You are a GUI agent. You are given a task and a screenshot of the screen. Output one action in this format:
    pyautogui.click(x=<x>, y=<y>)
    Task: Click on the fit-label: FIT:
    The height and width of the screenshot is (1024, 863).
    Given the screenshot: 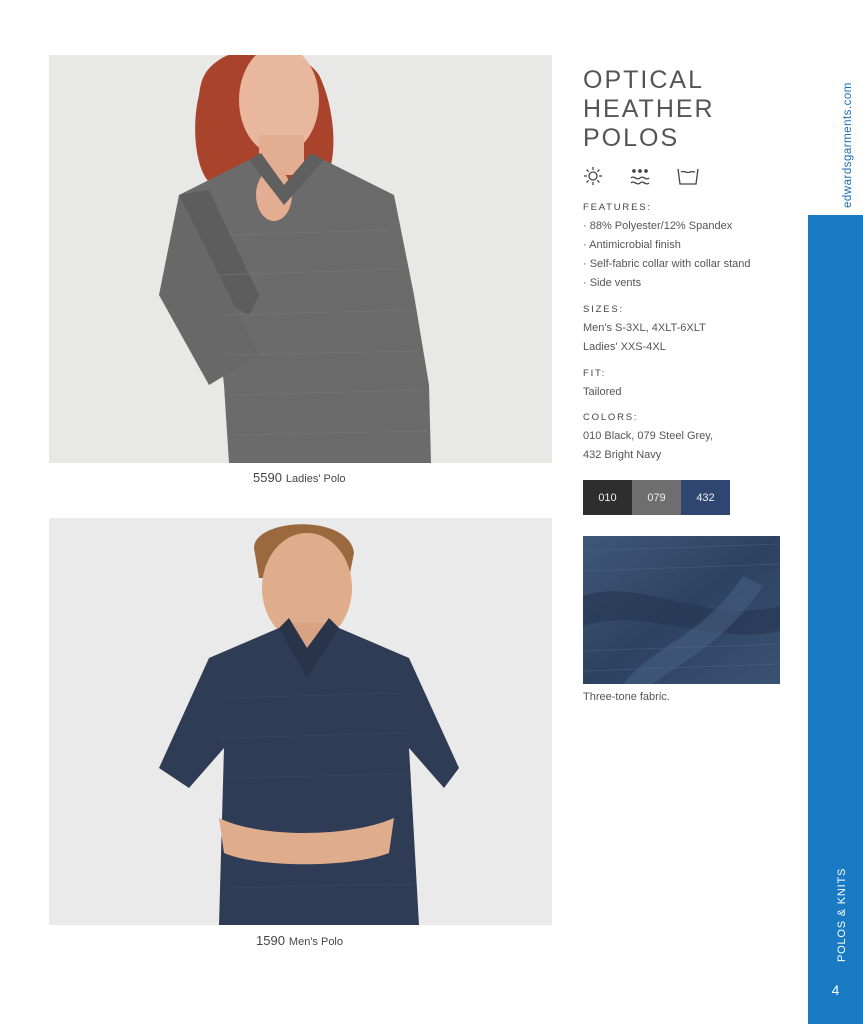 What is the action you would take?
    pyautogui.click(x=595, y=373)
    